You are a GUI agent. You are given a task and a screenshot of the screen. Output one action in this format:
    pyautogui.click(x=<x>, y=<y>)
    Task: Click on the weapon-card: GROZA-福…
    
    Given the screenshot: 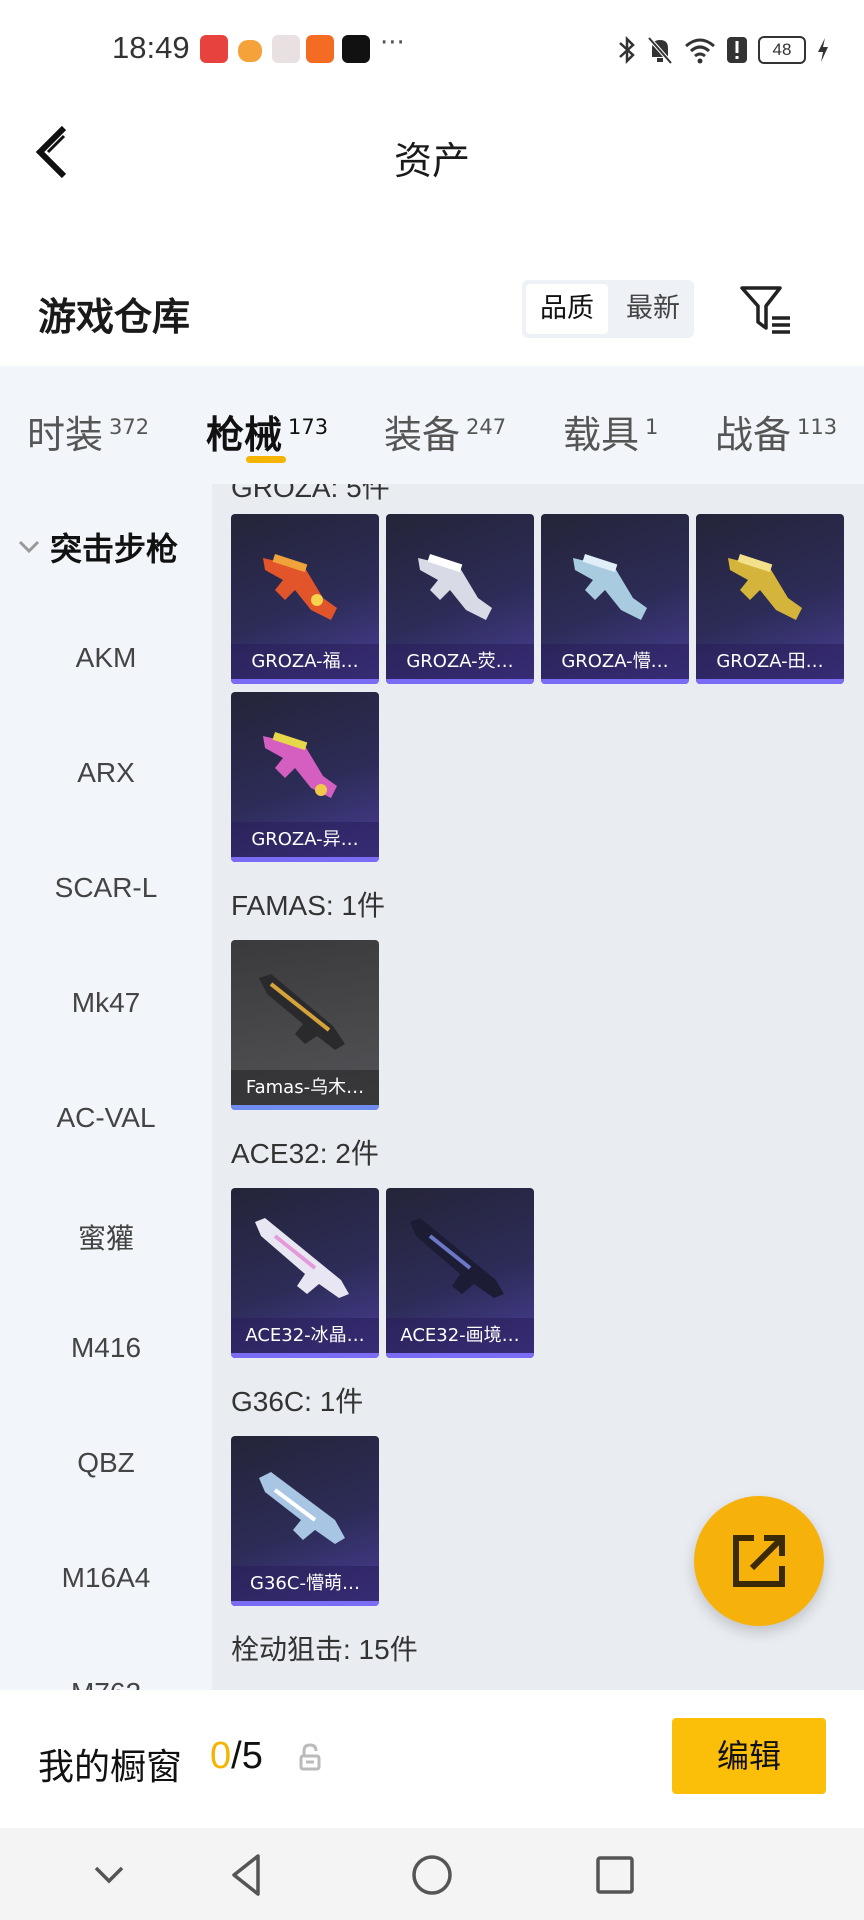 What is the action you would take?
    pyautogui.click(x=305, y=599)
    